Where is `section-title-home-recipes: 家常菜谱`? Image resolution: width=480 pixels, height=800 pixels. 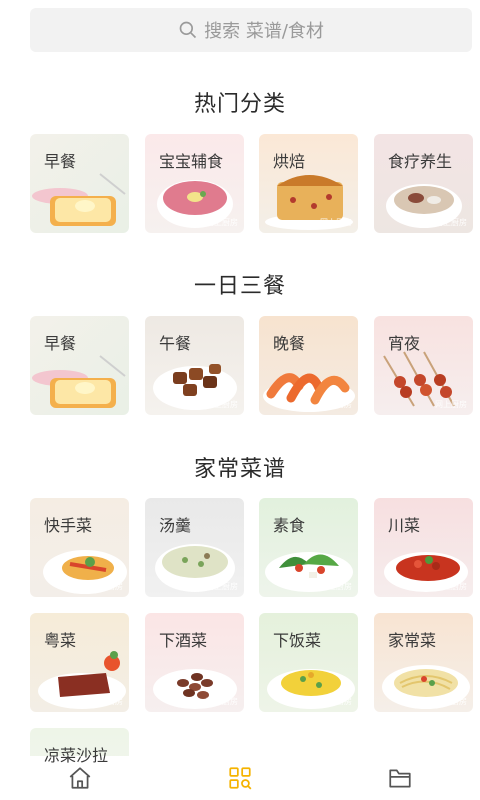
section-title-home-recipes: 家常菜谱 is located at coordinates (239, 469).